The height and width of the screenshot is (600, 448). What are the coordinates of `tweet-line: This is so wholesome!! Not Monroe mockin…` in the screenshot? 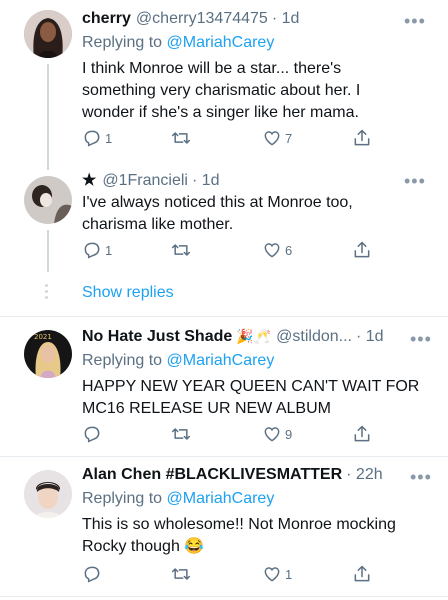 It's located at (239, 524).